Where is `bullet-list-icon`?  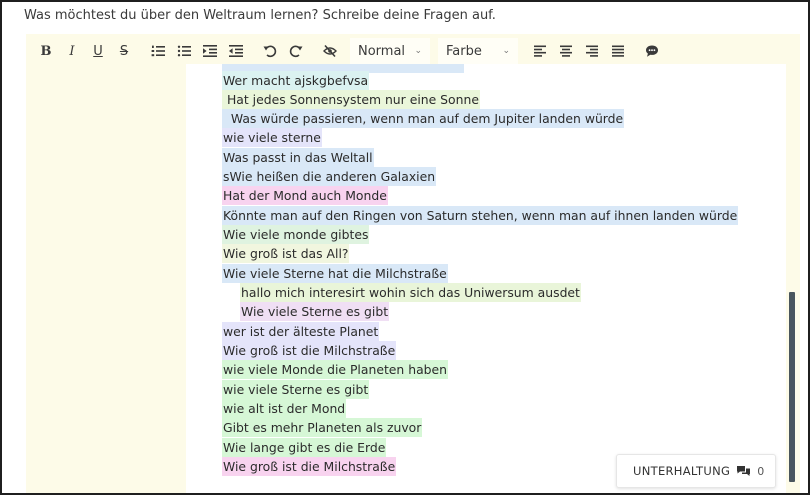 bullet-list-icon is located at coordinates (184, 51).